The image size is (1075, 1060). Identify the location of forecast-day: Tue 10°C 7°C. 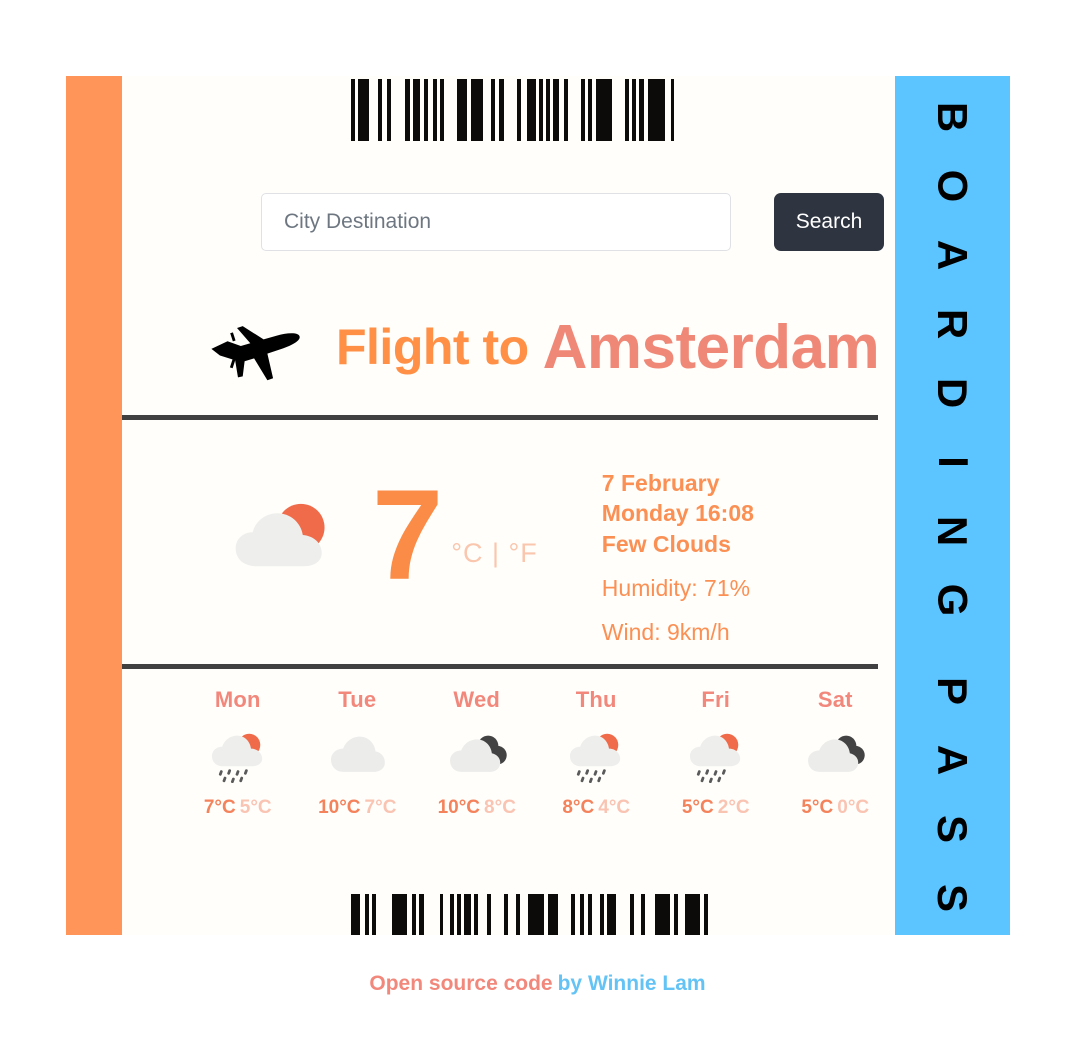
(358, 753).